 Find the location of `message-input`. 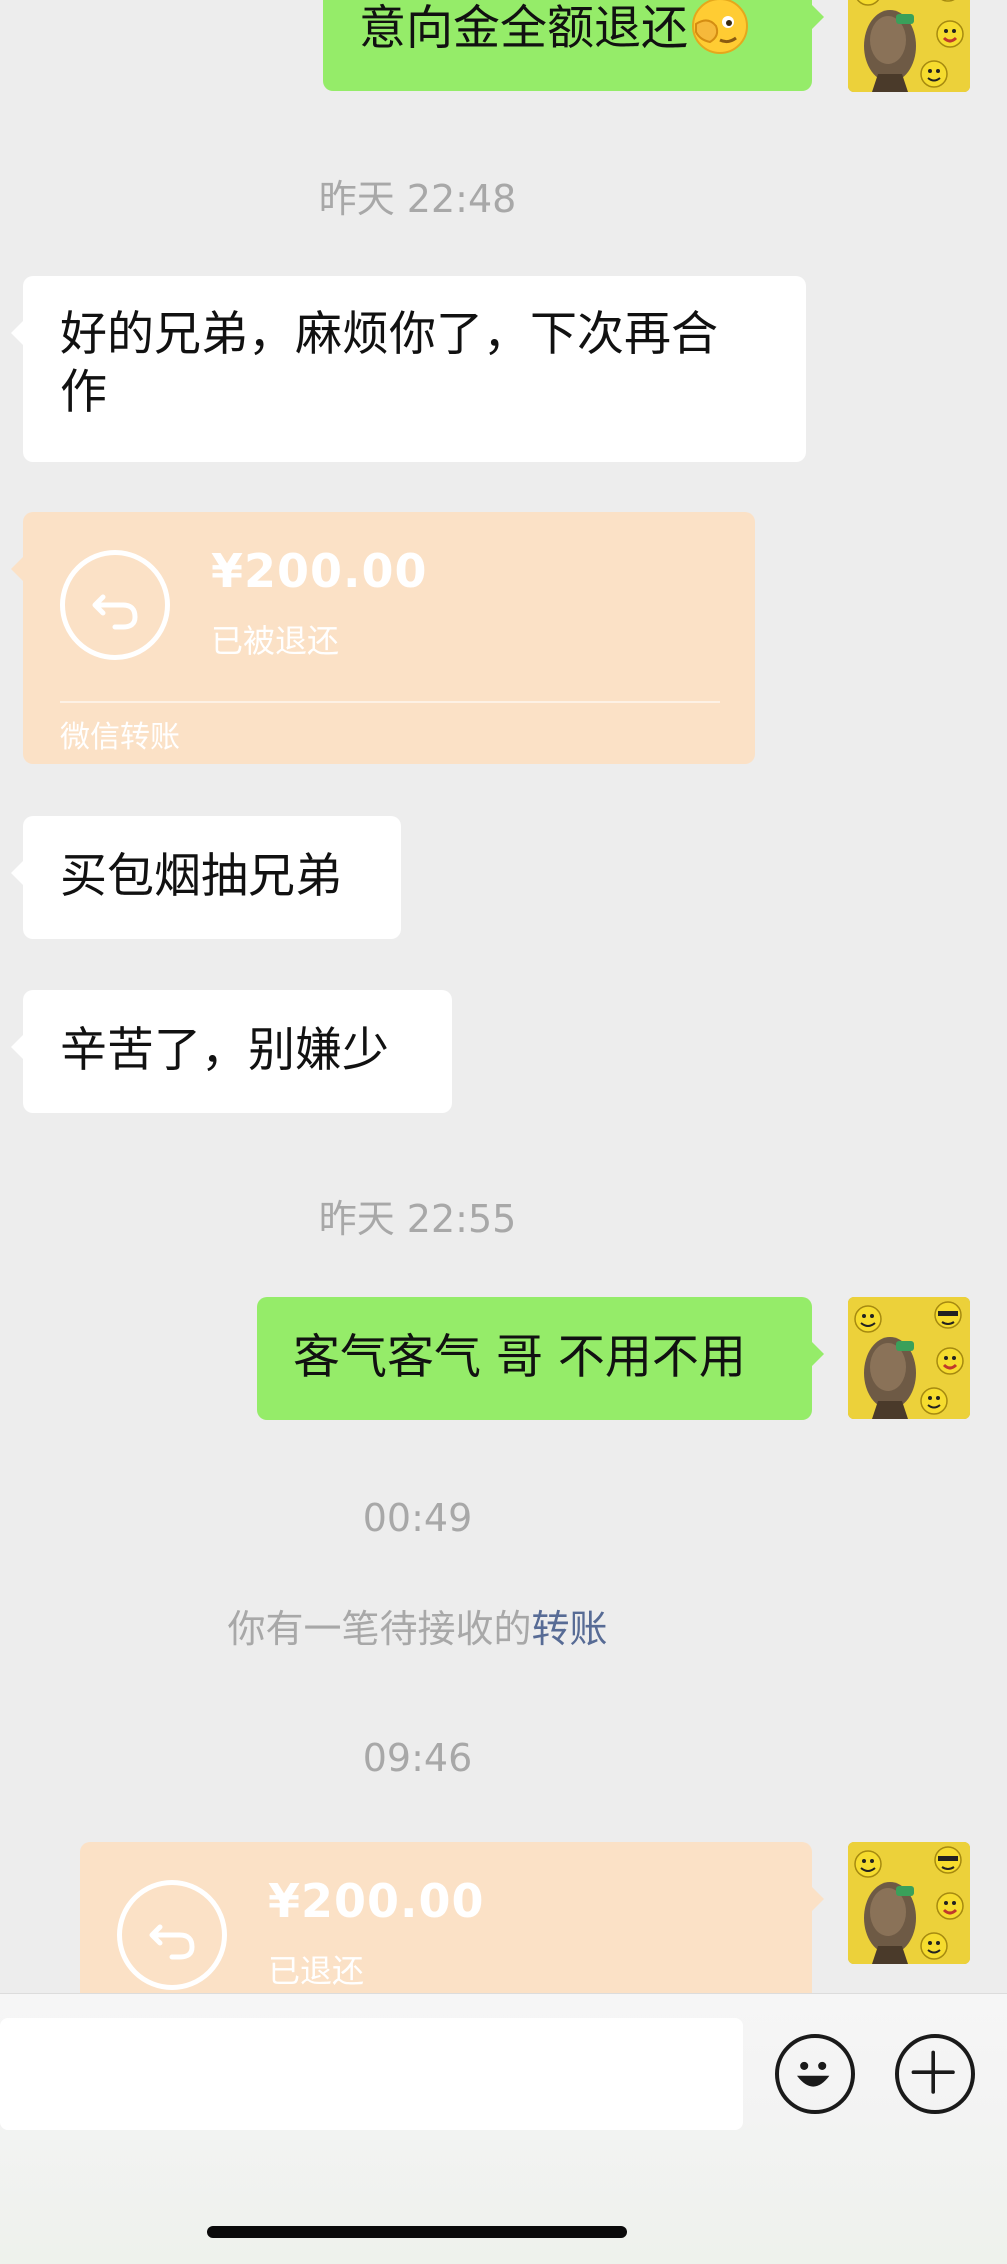

message-input is located at coordinates (371, 2074).